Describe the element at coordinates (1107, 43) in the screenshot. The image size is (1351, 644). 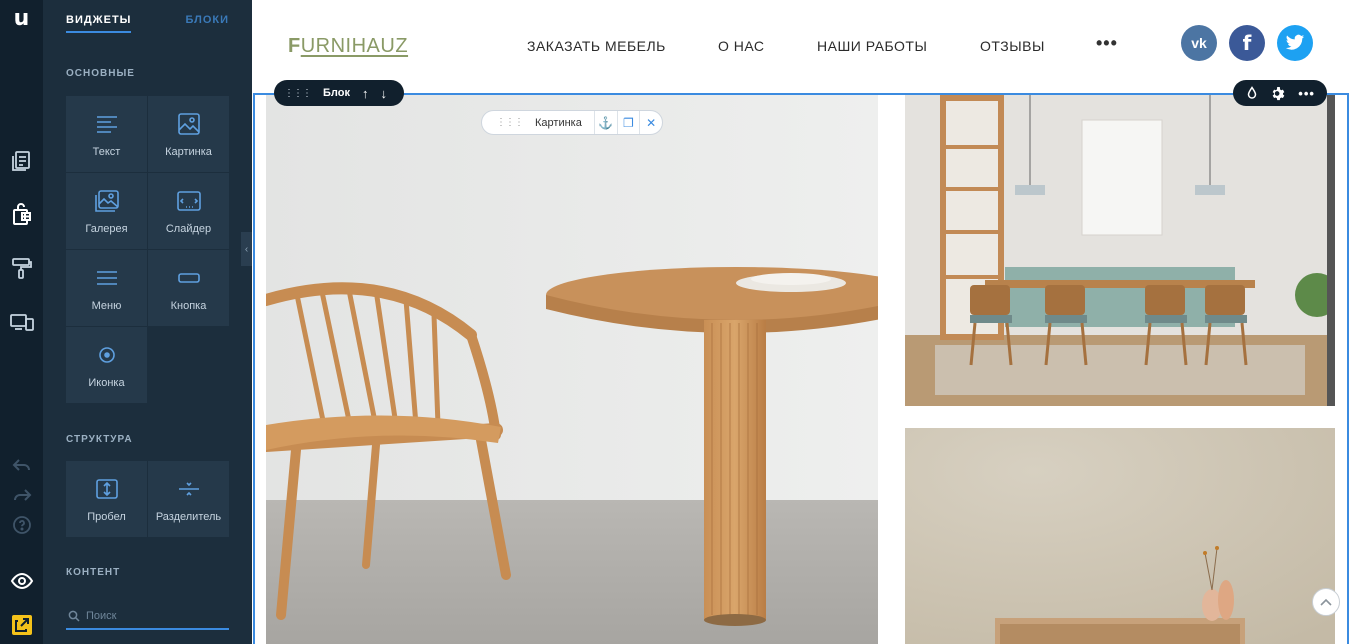
I see `nav-more-button: •••` at that location.